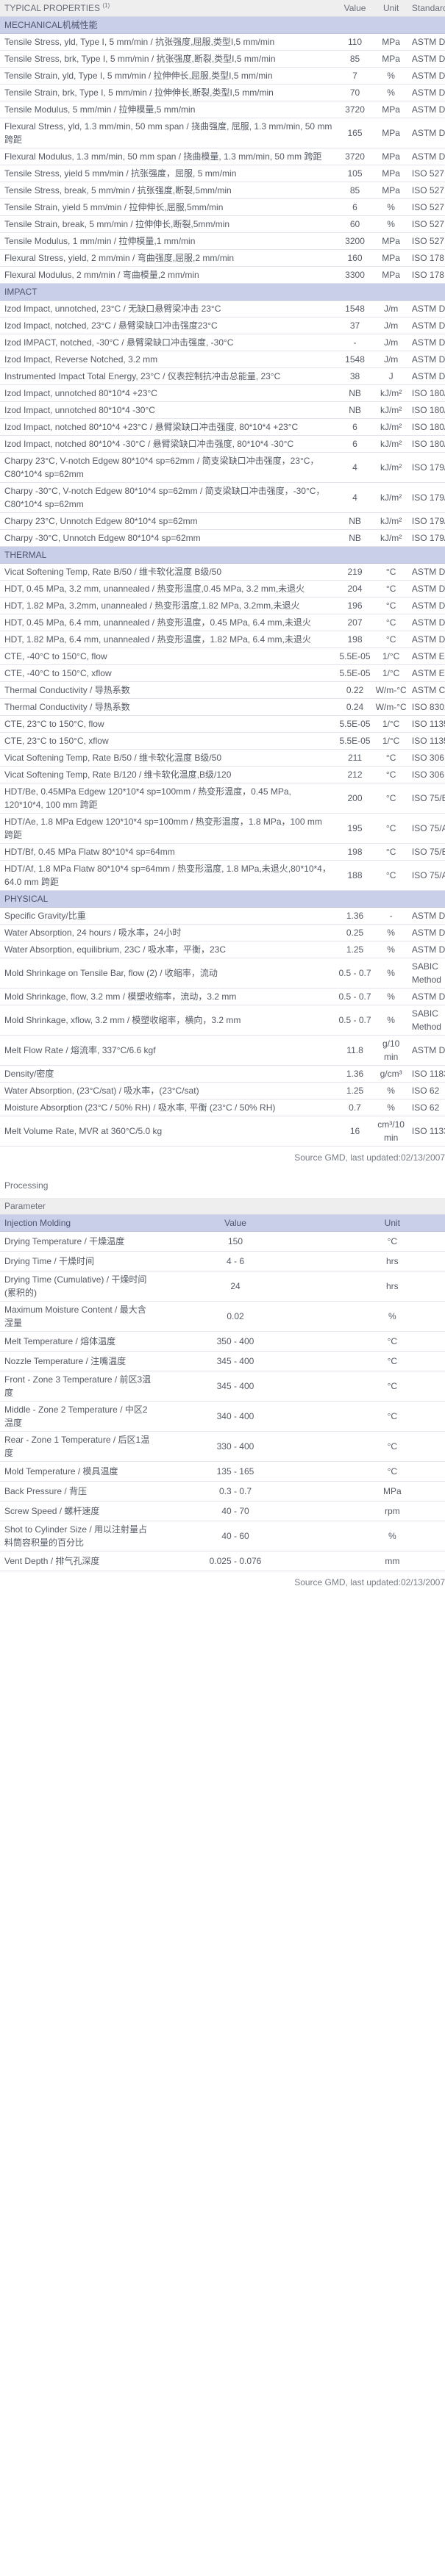 This screenshot has height=2576, width=445. I want to click on property-value: 165, so click(355, 133).